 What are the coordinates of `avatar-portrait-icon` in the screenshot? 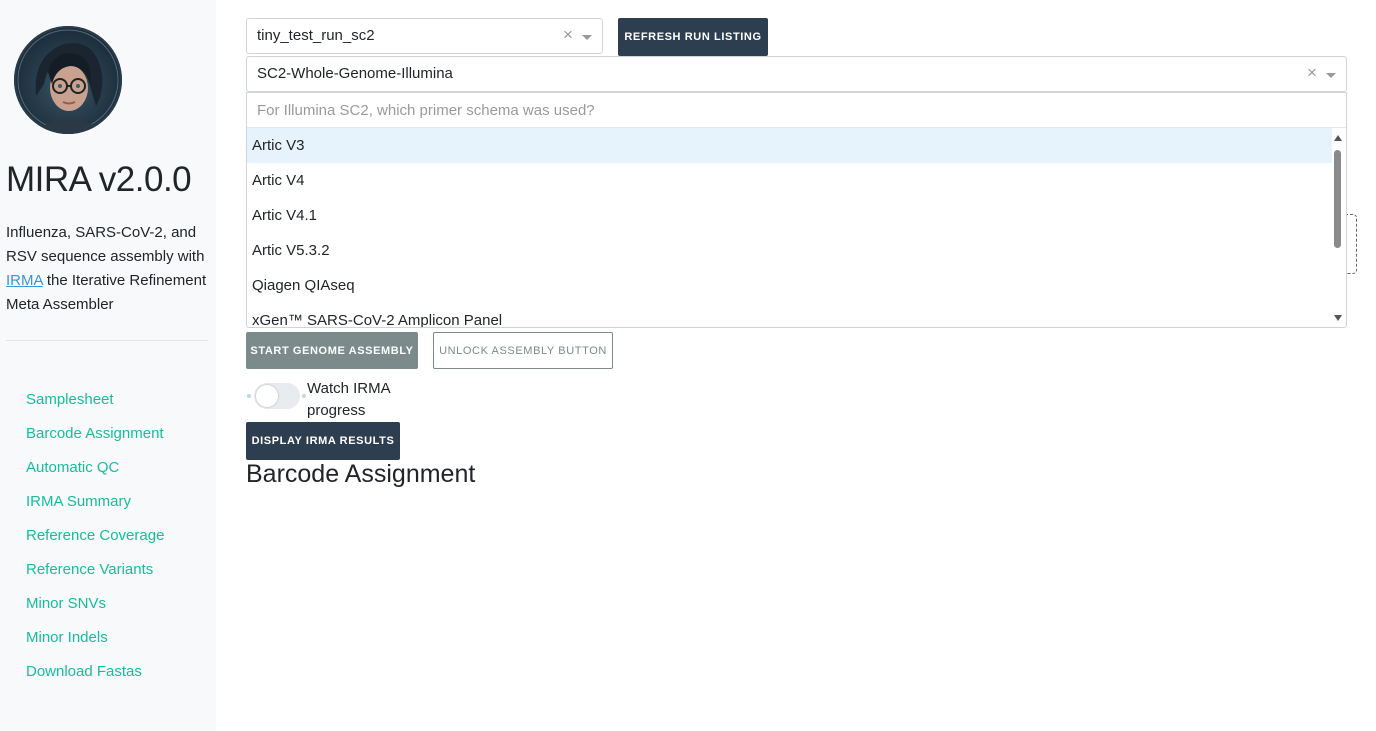 It's located at (68, 81).